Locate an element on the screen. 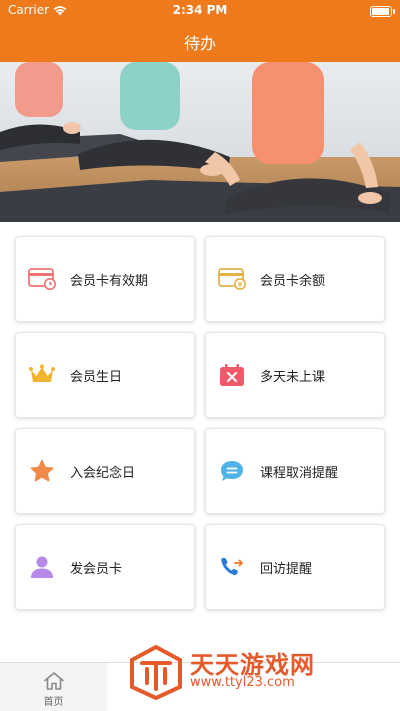 Image resolution: width=400 pixels, height=711 pixels. page-title: 待办 is located at coordinates (199, 43).